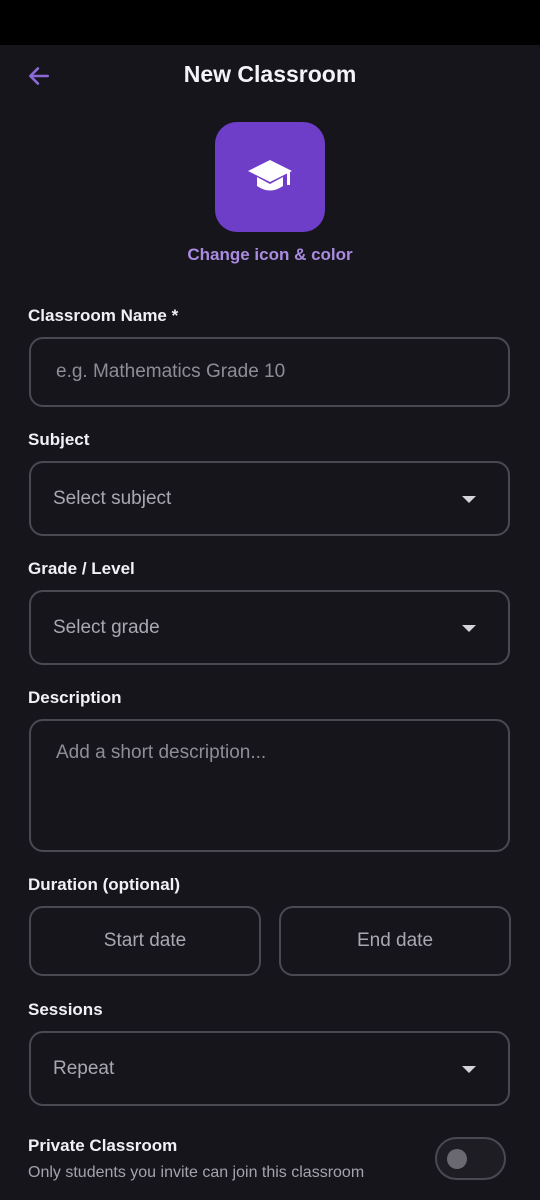  I want to click on classroom-name-placeholder: e.g. Mathematics Grade 10, so click(171, 371).